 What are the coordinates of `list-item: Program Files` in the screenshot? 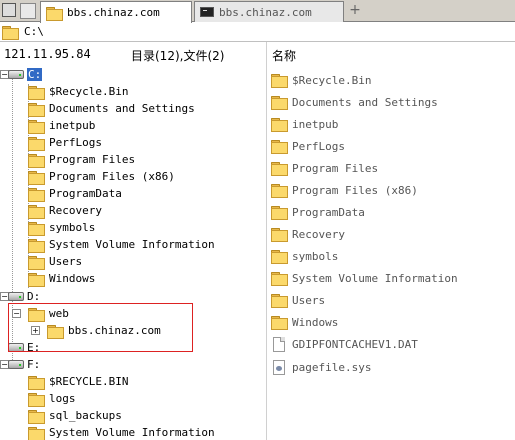 It's located at (324, 168).